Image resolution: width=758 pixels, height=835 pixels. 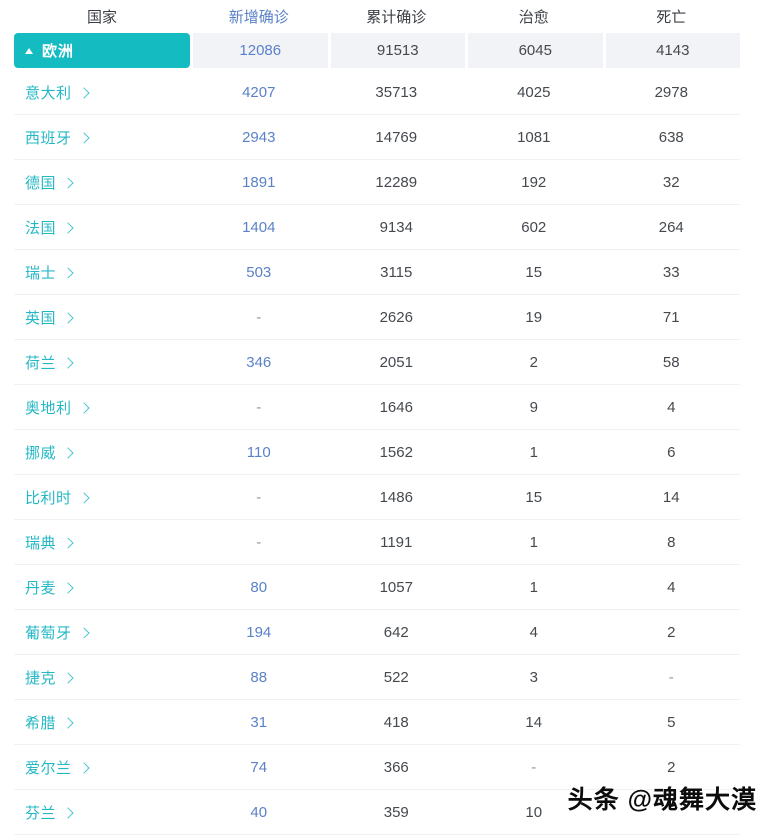 What do you see at coordinates (534, 722) in the screenshot?
I see `cured-value: 14` at bounding box center [534, 722].